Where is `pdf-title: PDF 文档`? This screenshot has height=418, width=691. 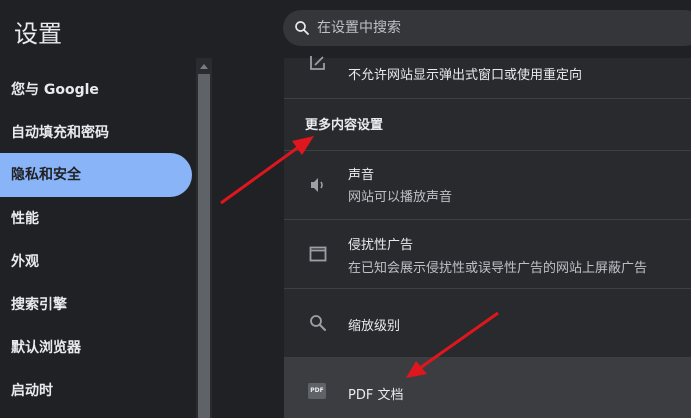
pdf-title: PDF 文档 is located at coordinates (376, 395).